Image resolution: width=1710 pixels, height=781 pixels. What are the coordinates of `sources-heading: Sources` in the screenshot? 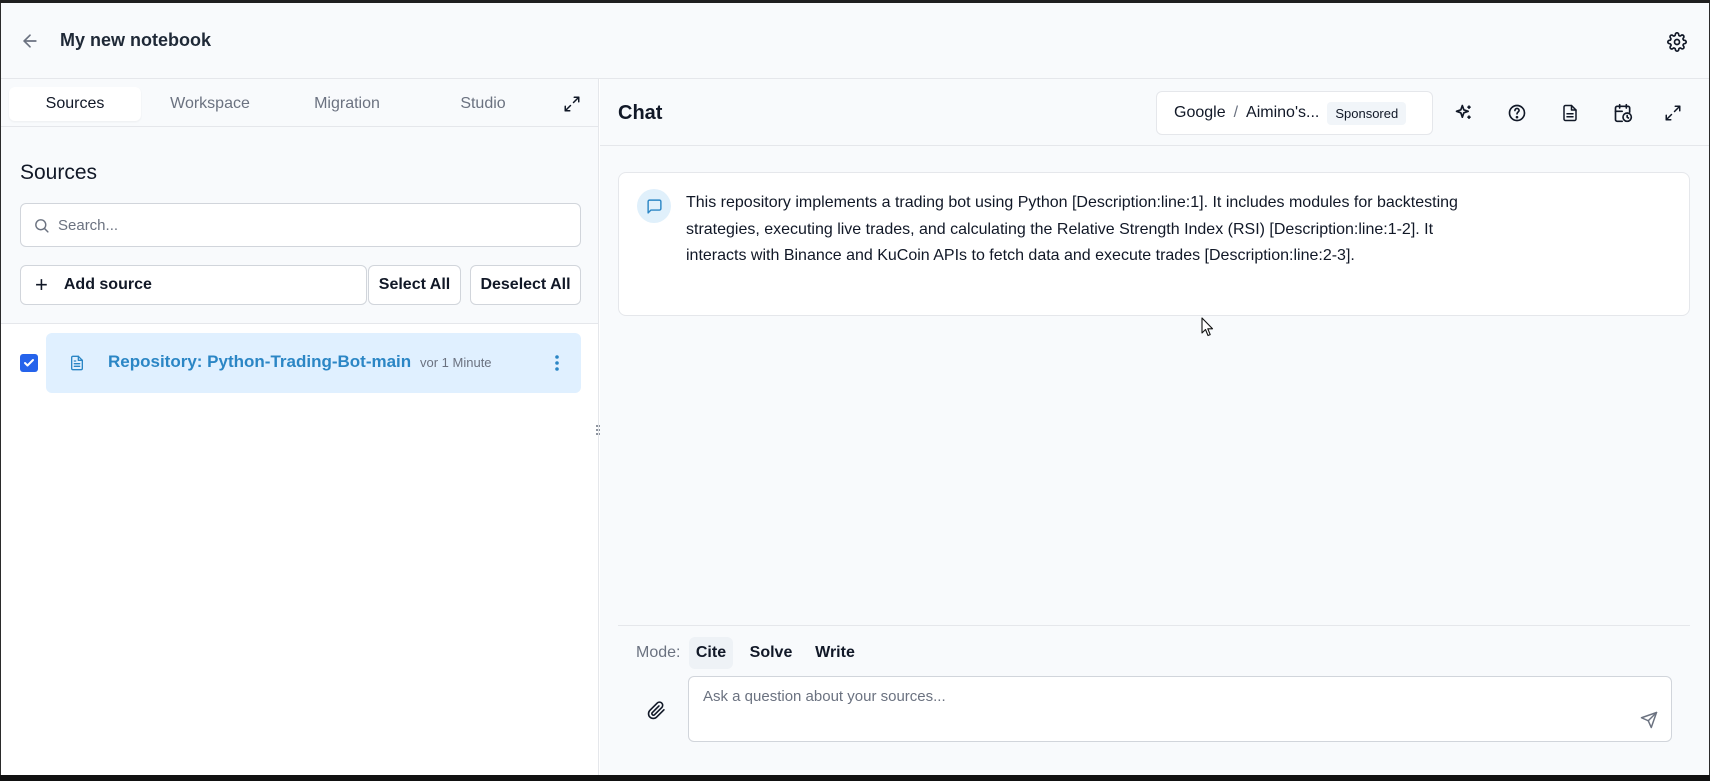 It's located at (59, 172).